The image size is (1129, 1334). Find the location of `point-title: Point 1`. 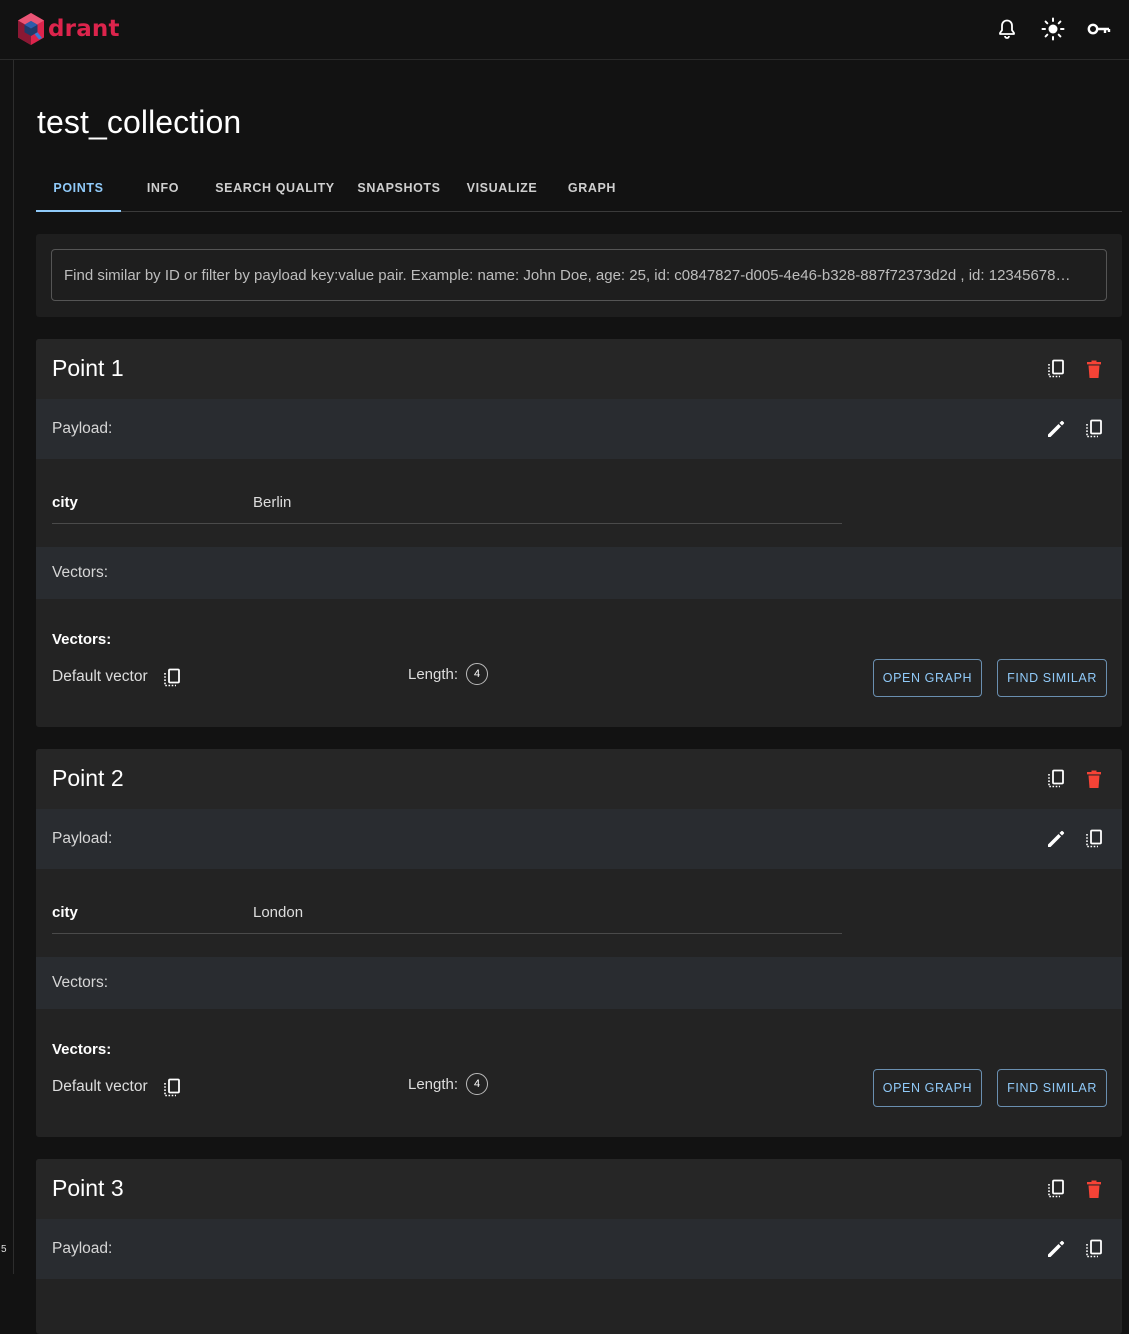

point-title: Point 1 is located at coordinates (88, 368).